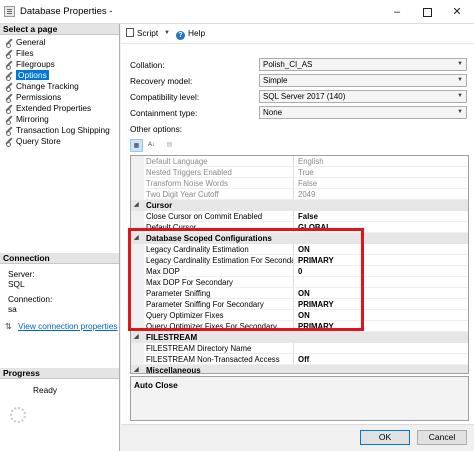  I want to click on database-properties-icon, so click(9, 11).